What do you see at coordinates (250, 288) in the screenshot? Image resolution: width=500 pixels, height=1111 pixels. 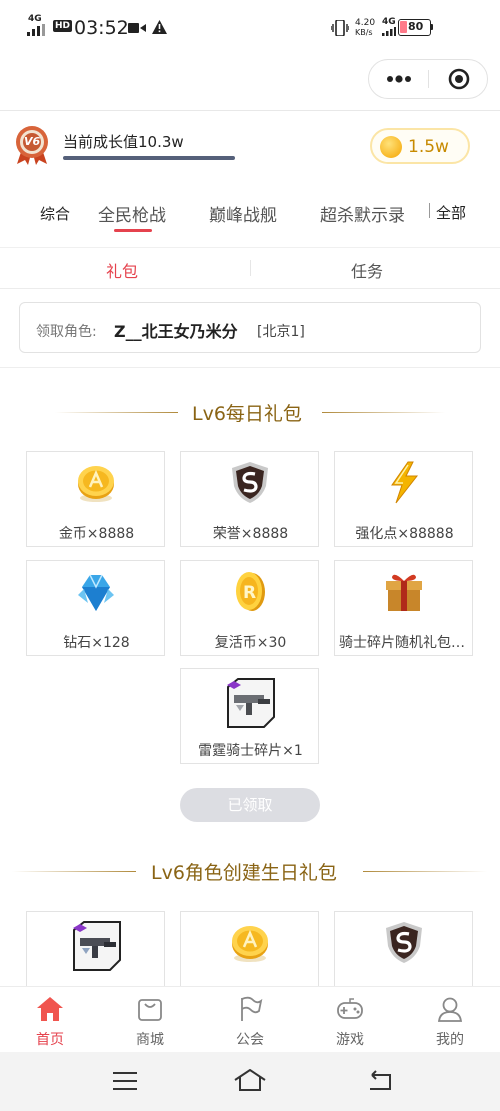 I see `subtab-divider-bottom` at bounding box center [250, 288].